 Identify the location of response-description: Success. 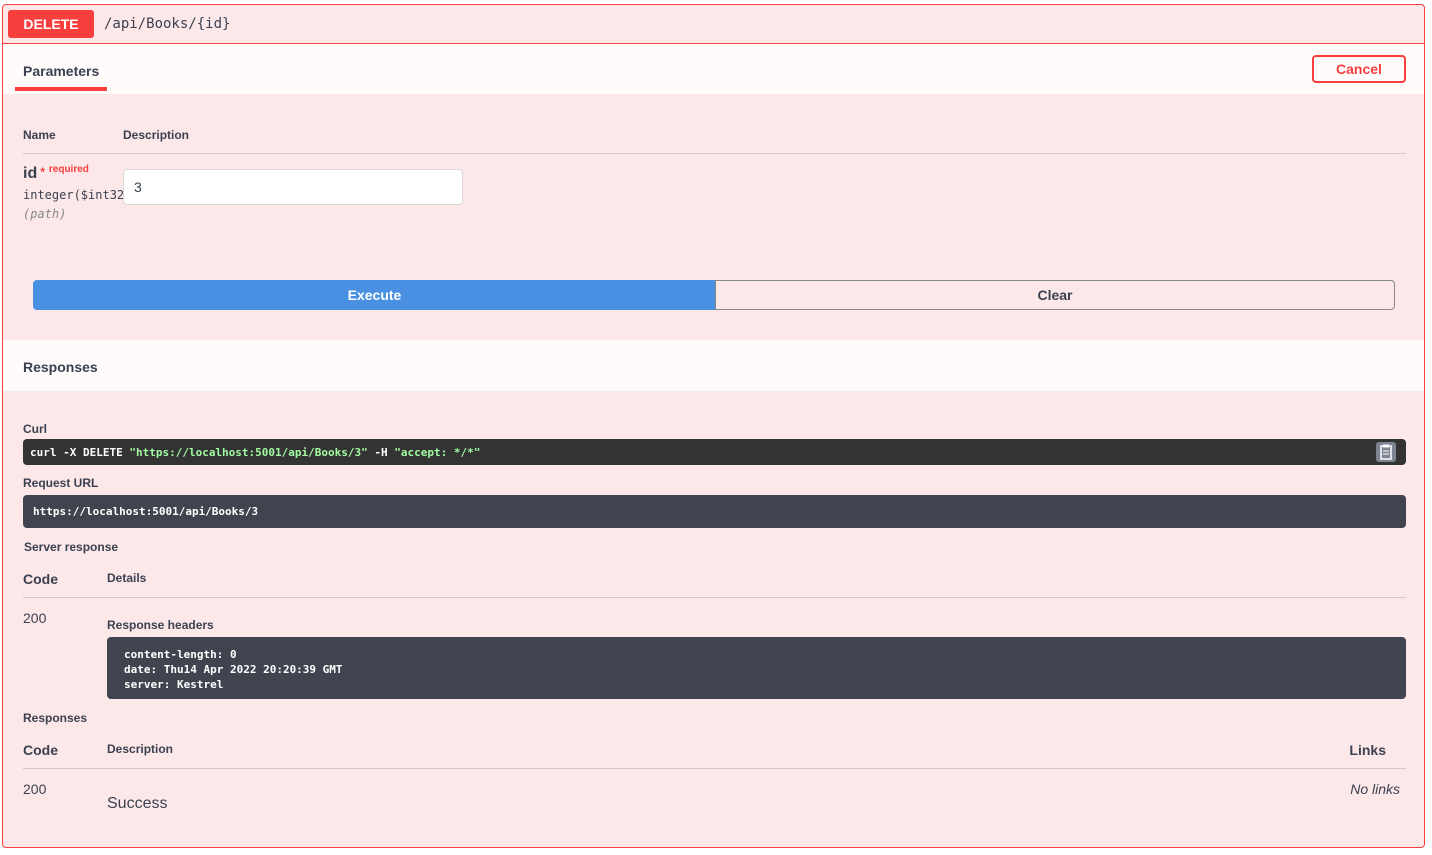
(137, 803).